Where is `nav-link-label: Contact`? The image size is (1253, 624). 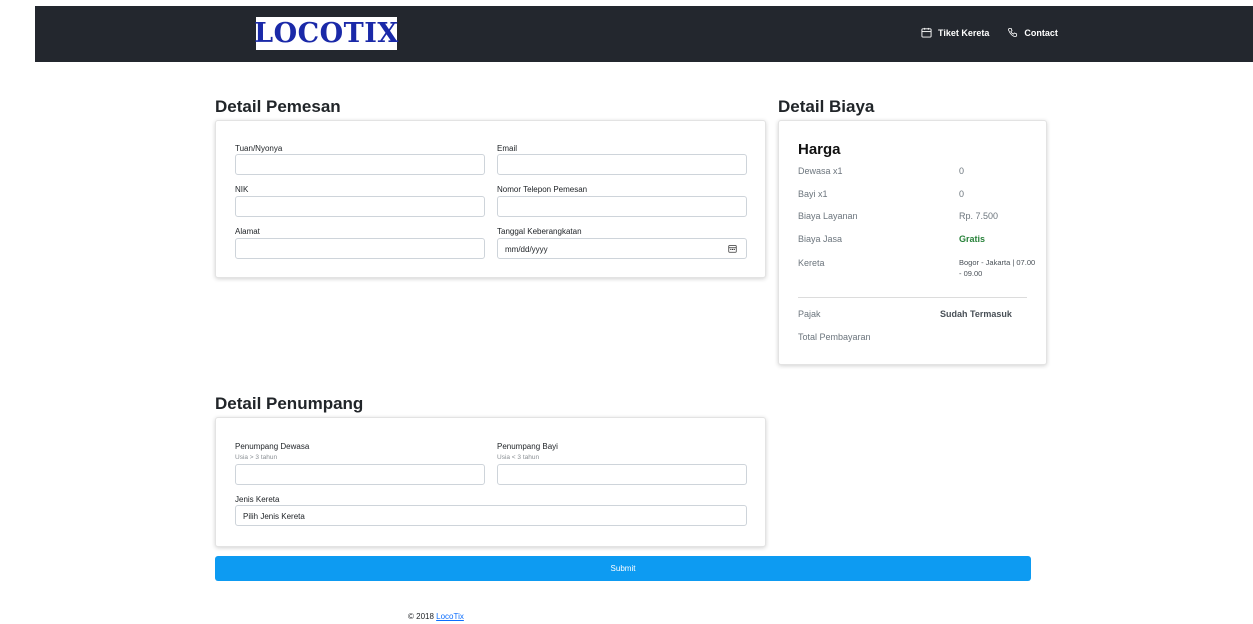
nav-link-label: Contact is located at coordinates (1041, 32).